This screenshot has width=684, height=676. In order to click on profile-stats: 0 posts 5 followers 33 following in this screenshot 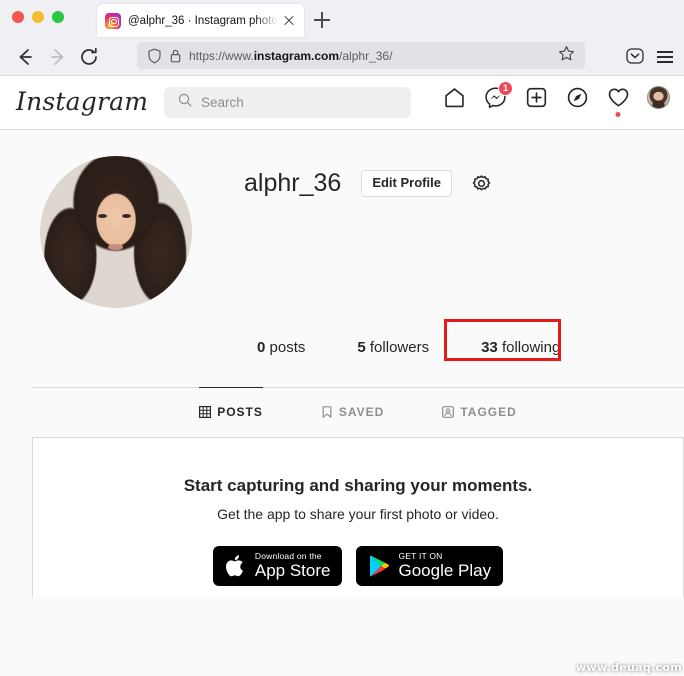, I will do `click(434, 340)`.